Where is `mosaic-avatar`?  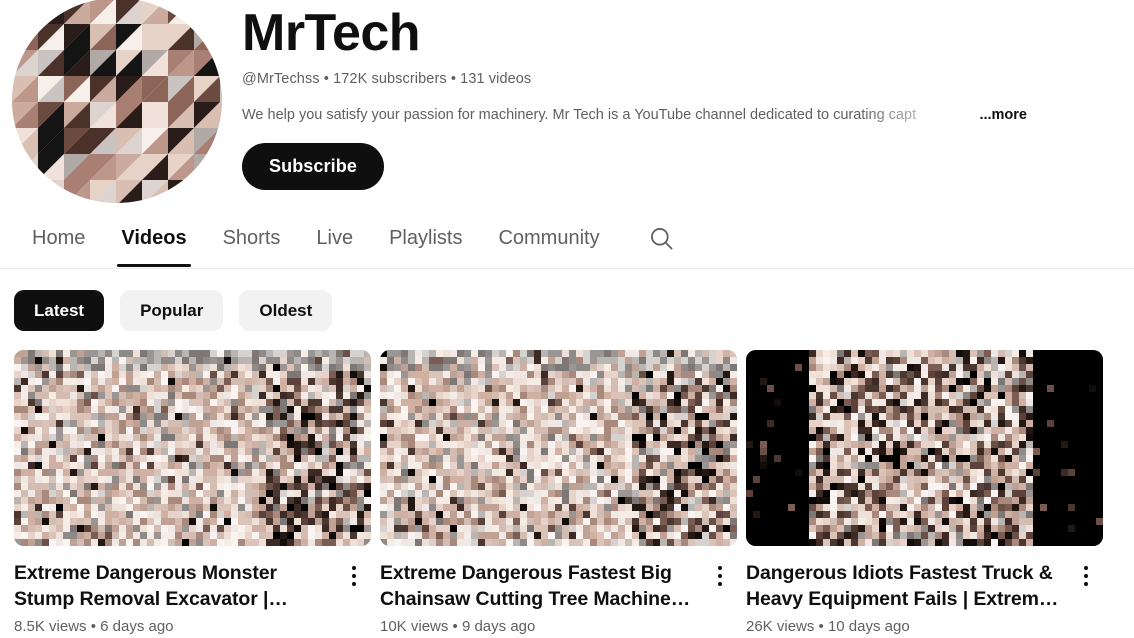
mosaic-avatar is located at coordinates (117, 101).